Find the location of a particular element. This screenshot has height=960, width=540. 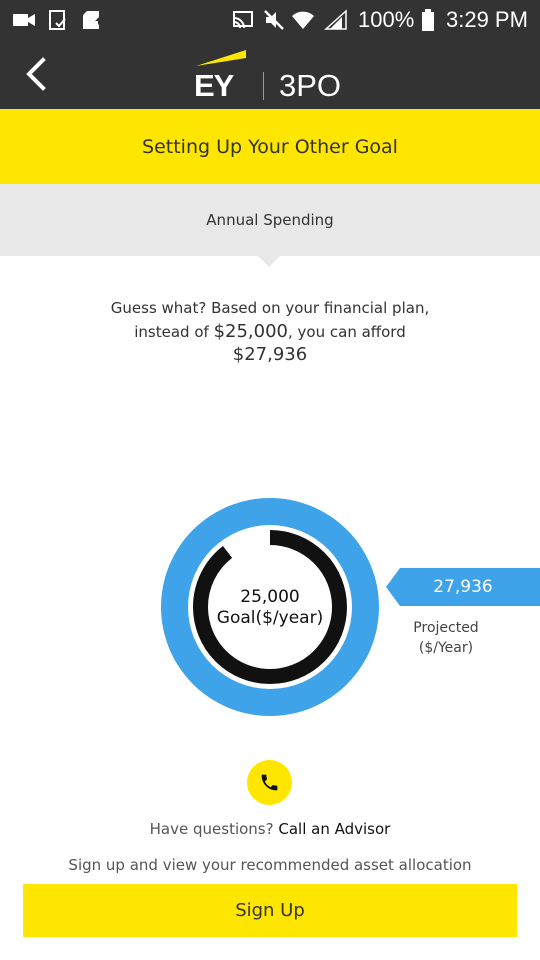

affordable-amount: $27,936 is located at coordinates (270, 354).